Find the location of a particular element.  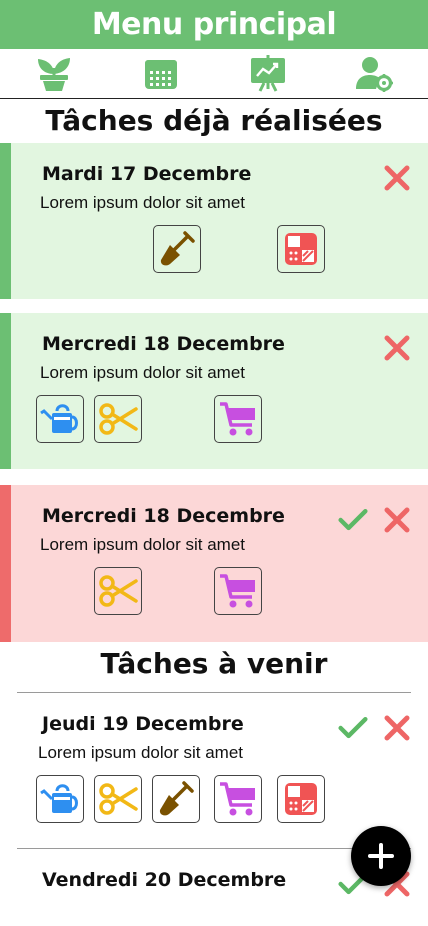

app-header: Menu principal is located at coordinates (214, 24).